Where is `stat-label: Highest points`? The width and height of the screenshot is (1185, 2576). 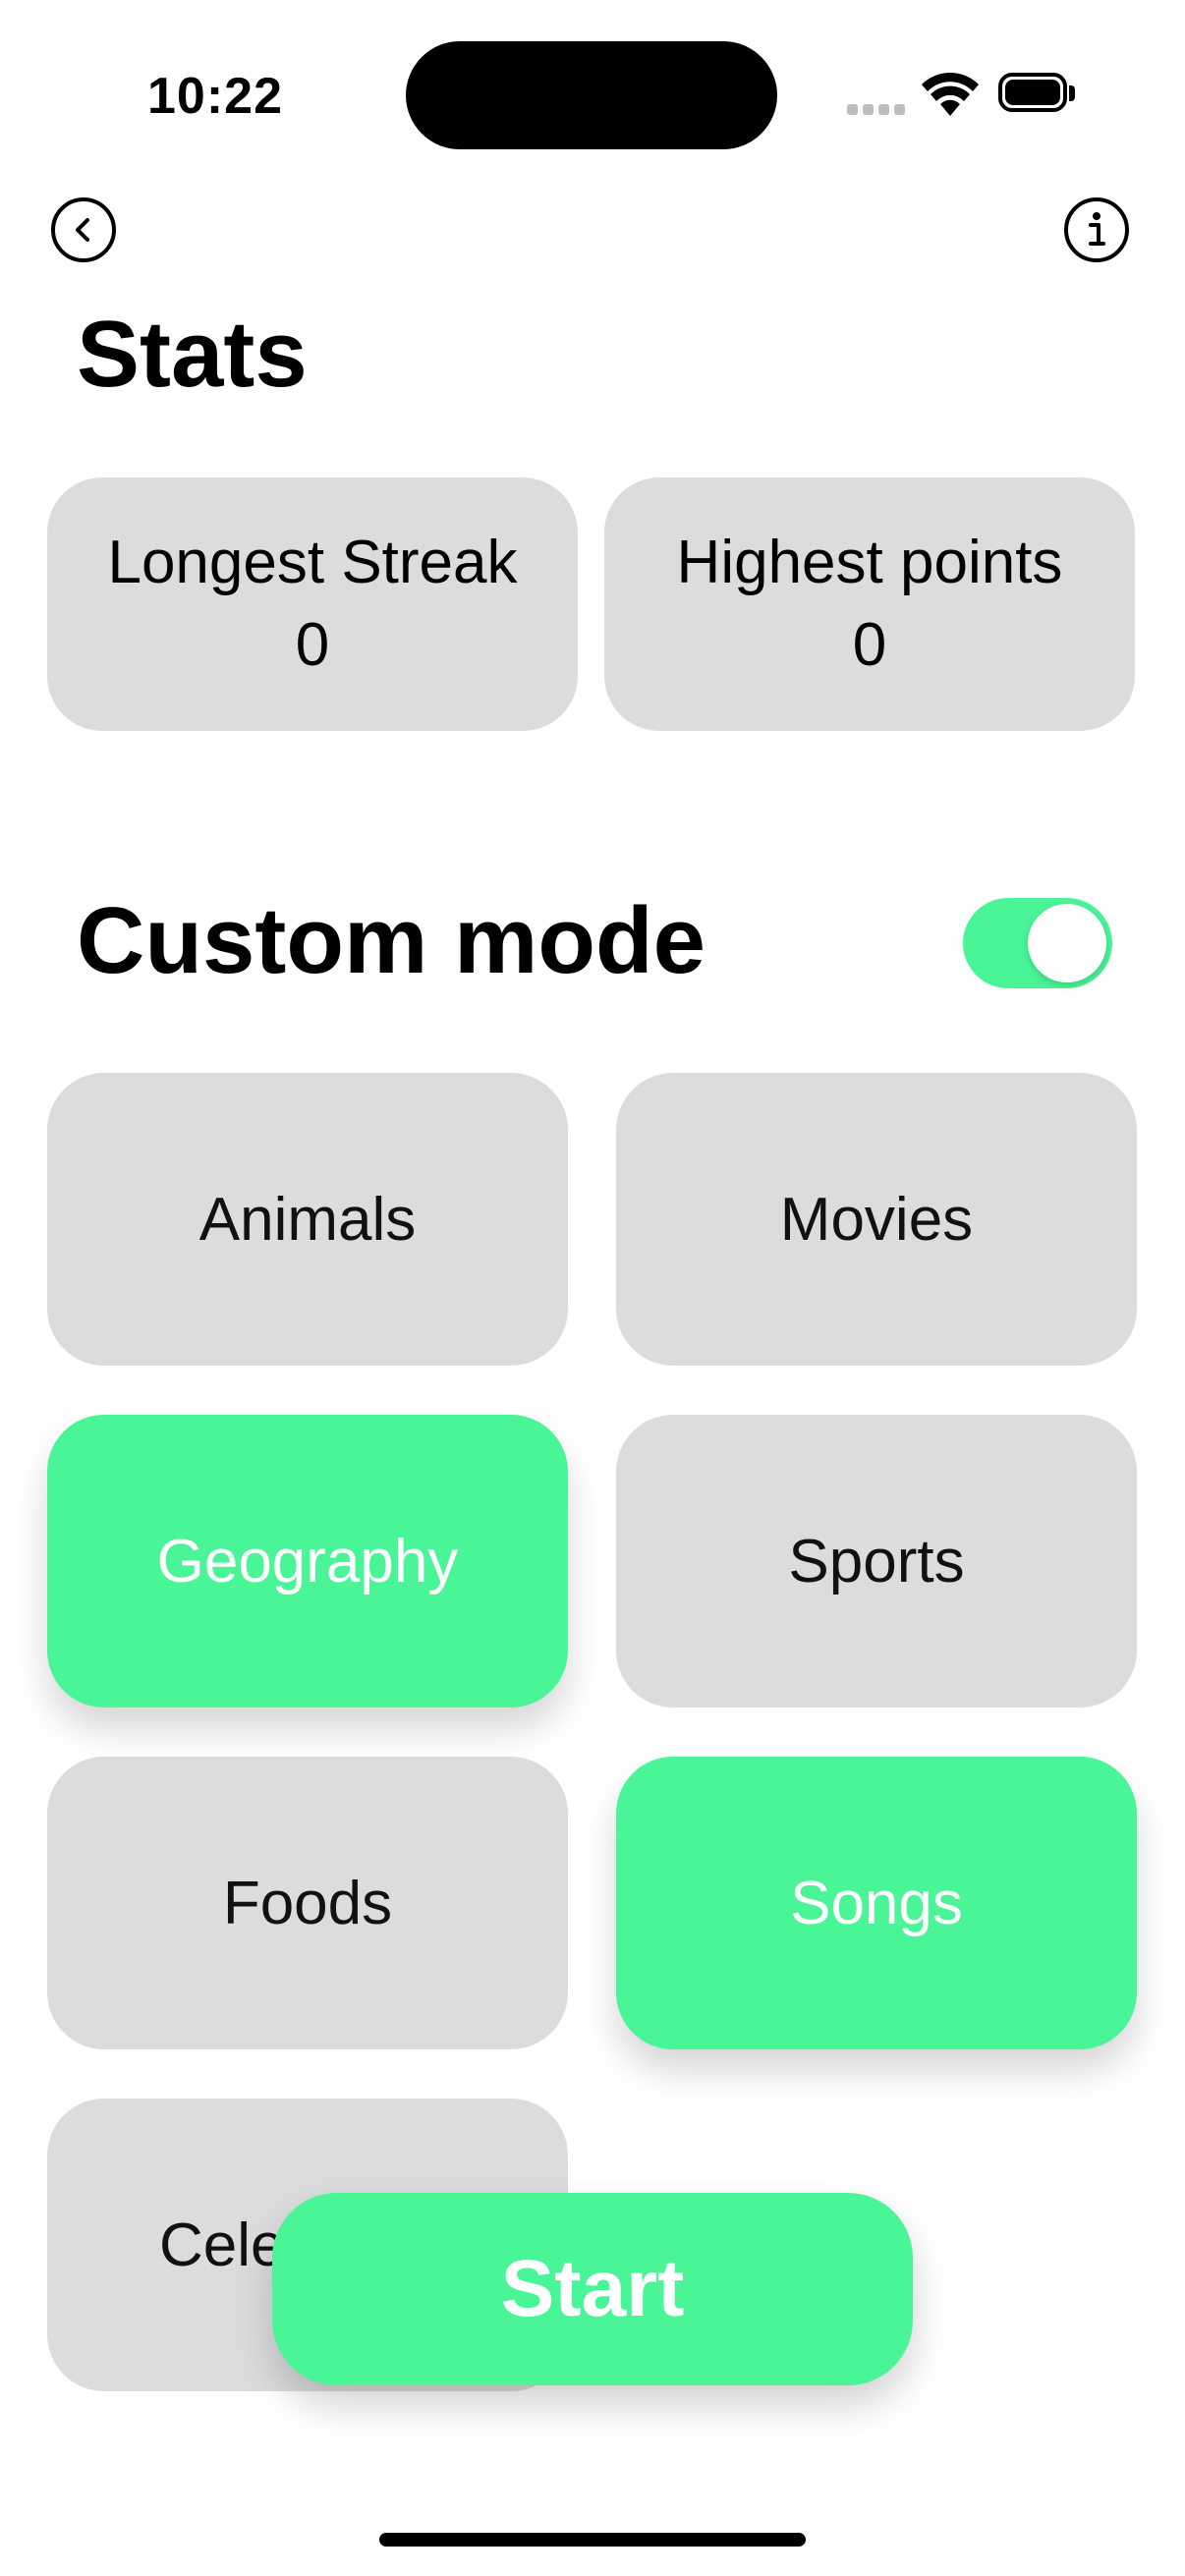
stat-label: Highest points is located at coordinates (870, 562).